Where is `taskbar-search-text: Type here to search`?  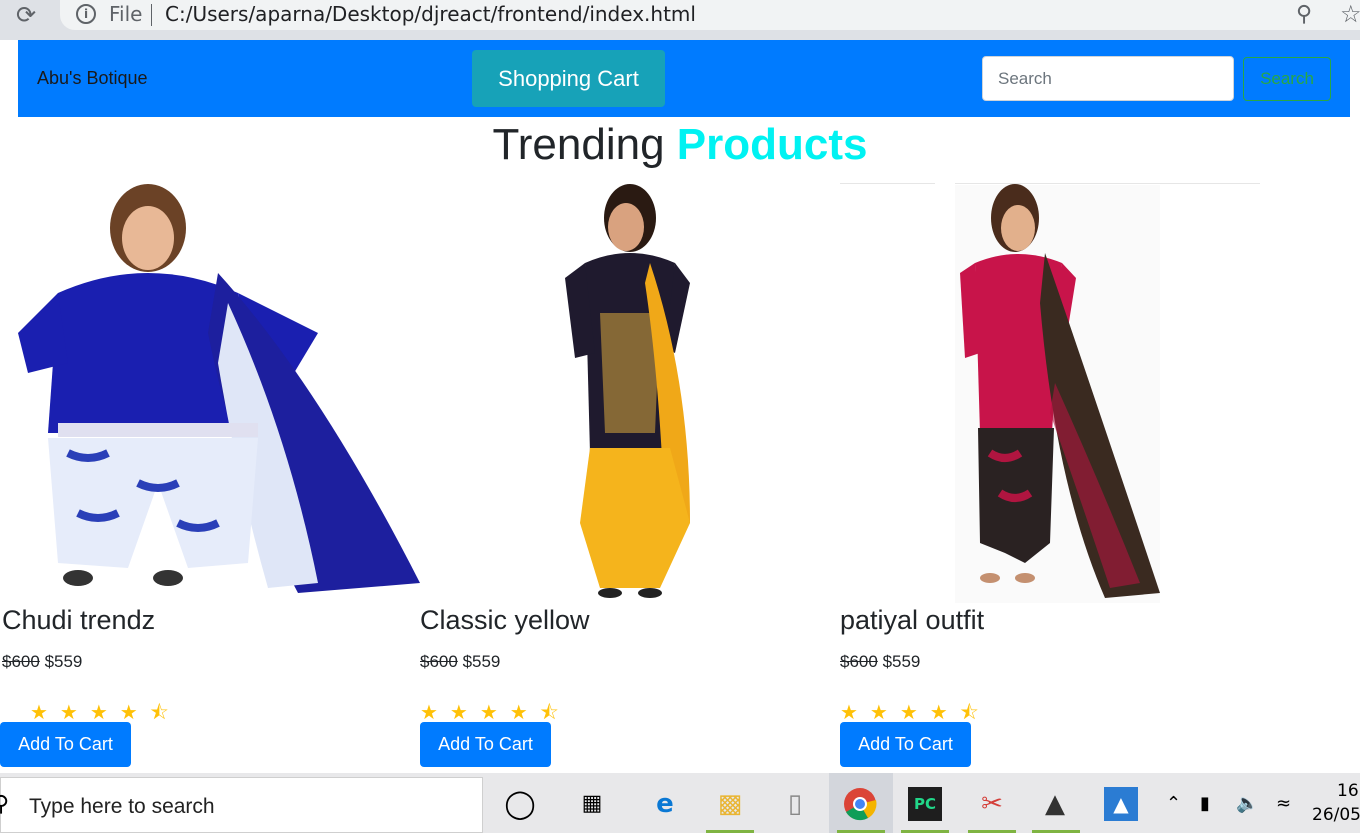 taskbar-search-text: Type here to search is located at coordinates (122, 806).